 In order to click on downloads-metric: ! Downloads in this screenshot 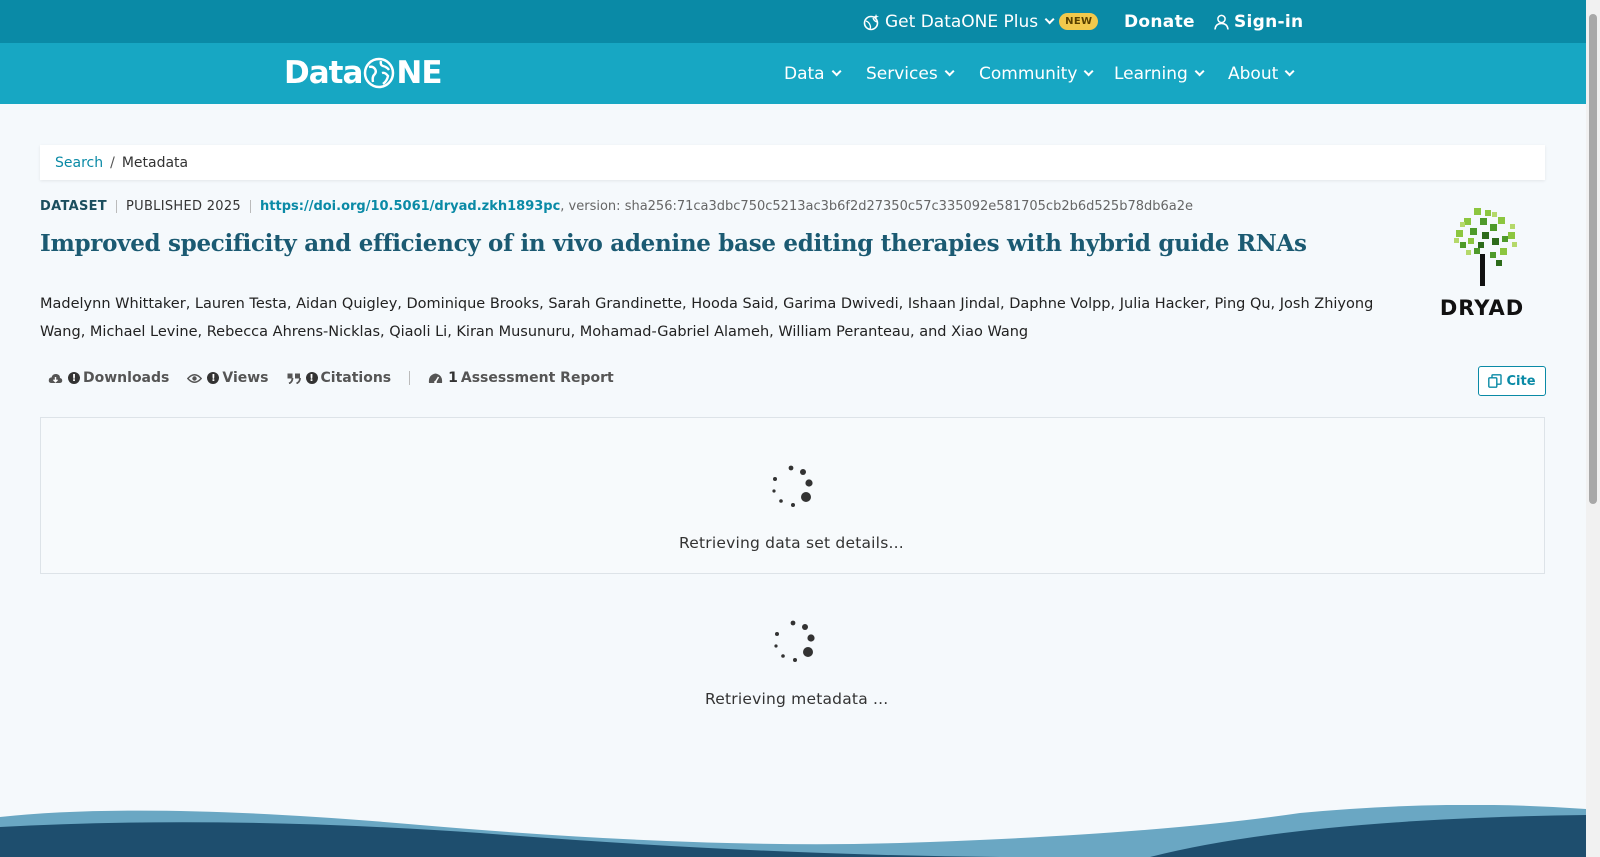, I will do `click(108, 378)`.